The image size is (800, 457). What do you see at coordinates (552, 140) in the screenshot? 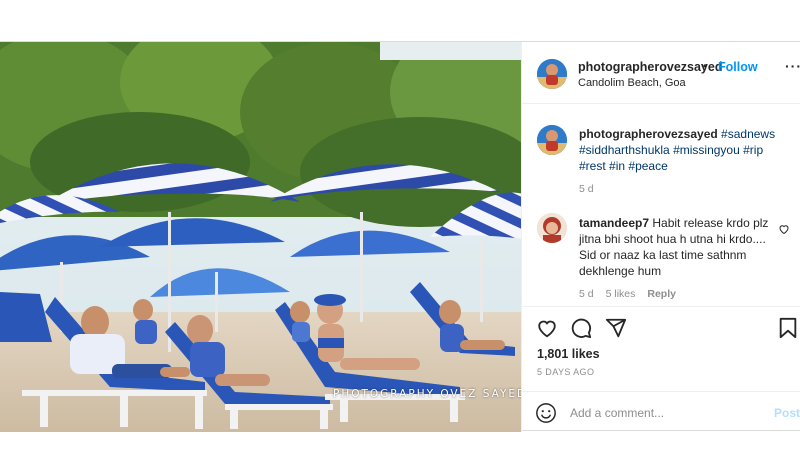
I see `caption-author-avatar` at bounding box center [552, 140].